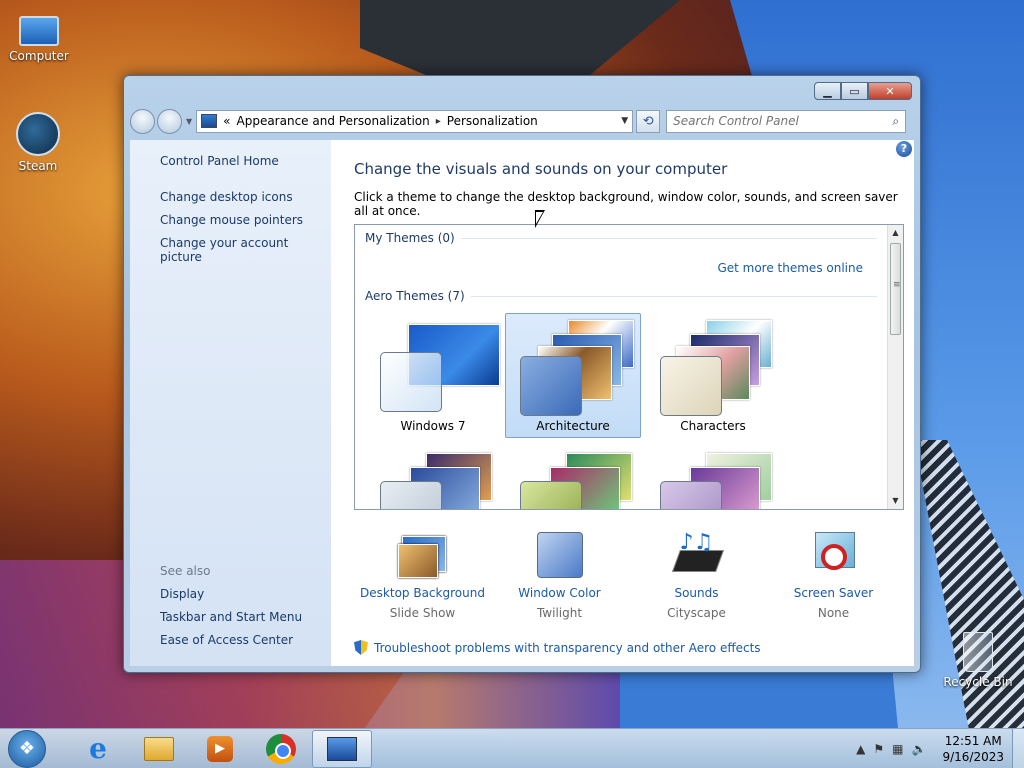 Image resolution: width=1024 pixels, height=768 pixels. Describe the element at coordinates (245, 220) in the screenshot. I see `change-mouse-pointers-link: Change mouse pointers` at that location.